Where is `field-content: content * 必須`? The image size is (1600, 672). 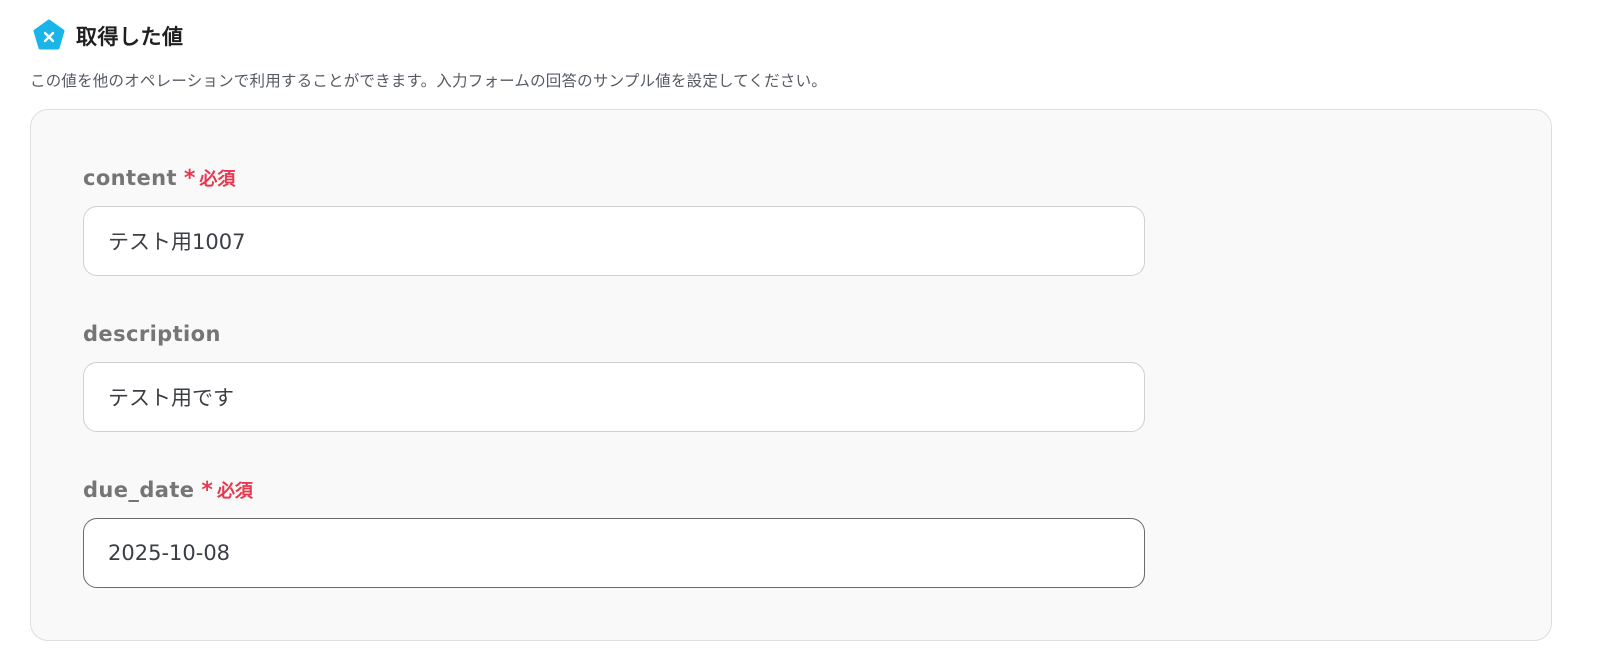 field-content: content * 必須 is located at coordinates (614, 220).